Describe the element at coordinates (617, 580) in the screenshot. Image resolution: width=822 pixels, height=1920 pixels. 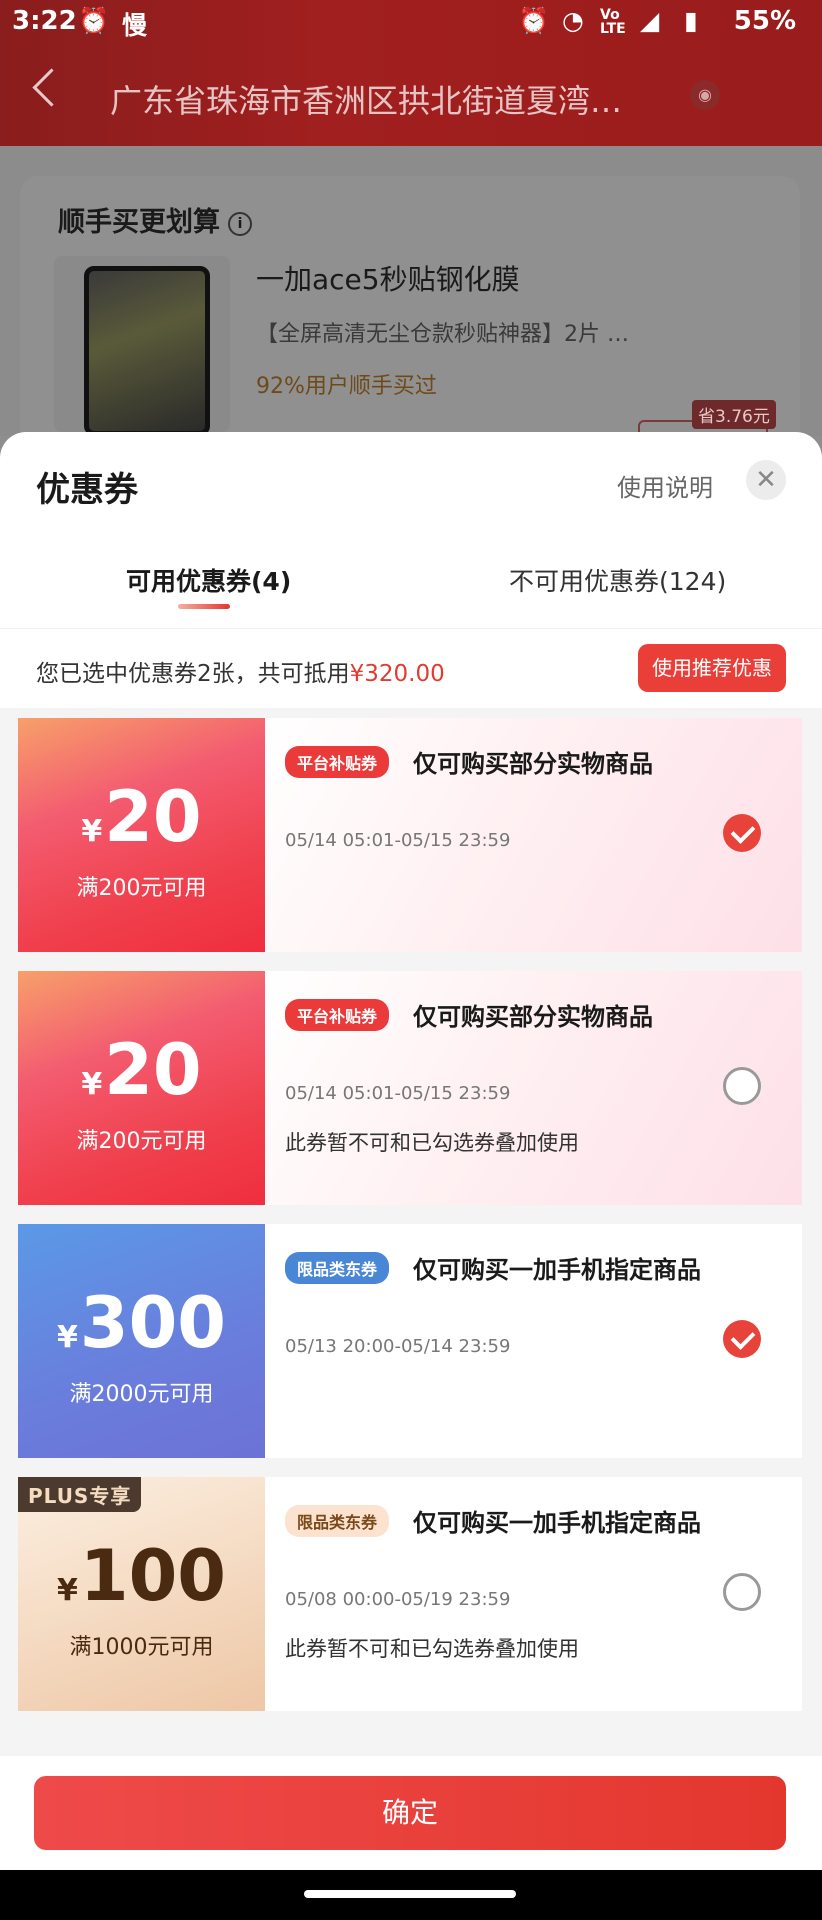
I see `tab-unavailable: 不可用优惠券(124)` at that location.